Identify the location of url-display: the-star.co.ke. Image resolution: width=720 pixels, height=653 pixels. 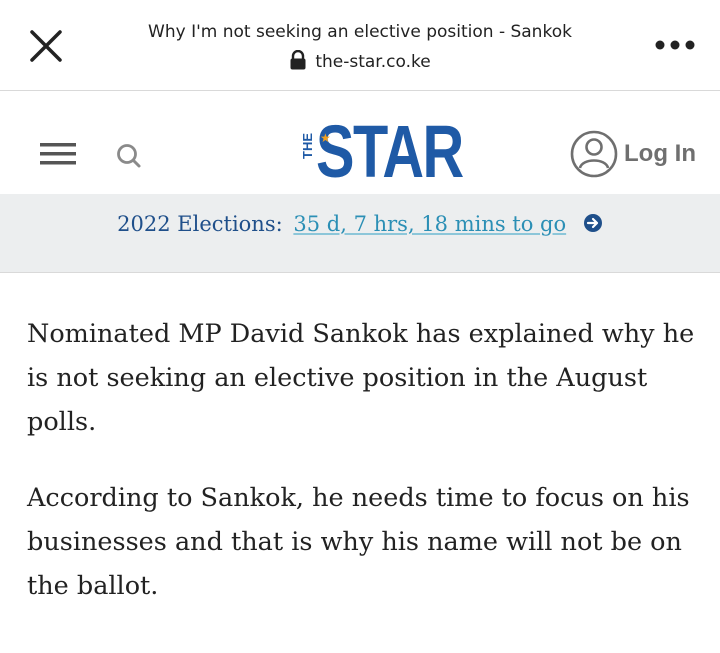
(360, 62).